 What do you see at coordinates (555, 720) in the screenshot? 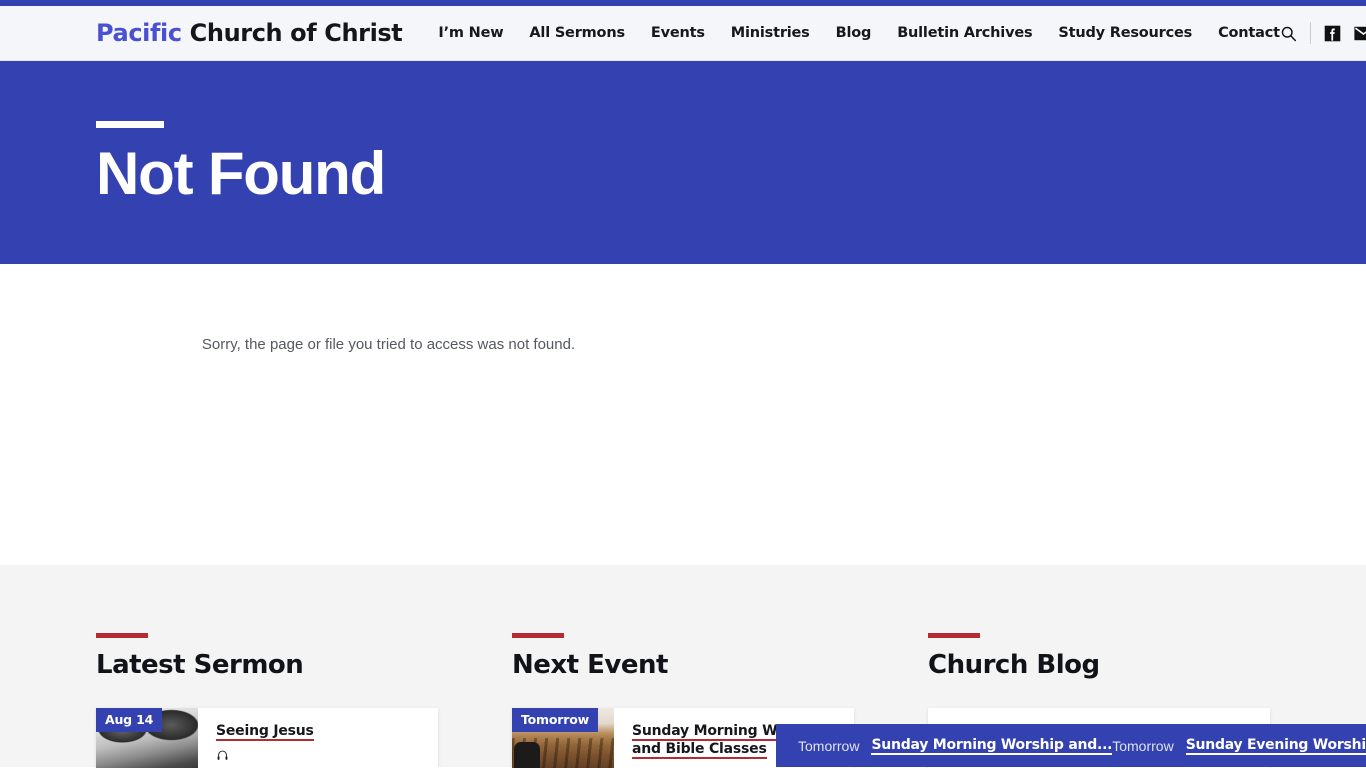
I see `event-date-badge: Tomorrow` at bounding box center [555, 720].